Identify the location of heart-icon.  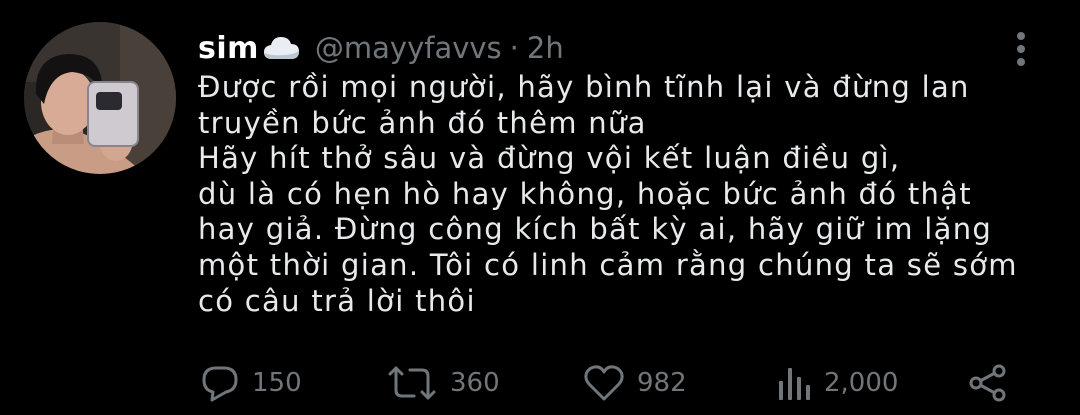
(604, 383).